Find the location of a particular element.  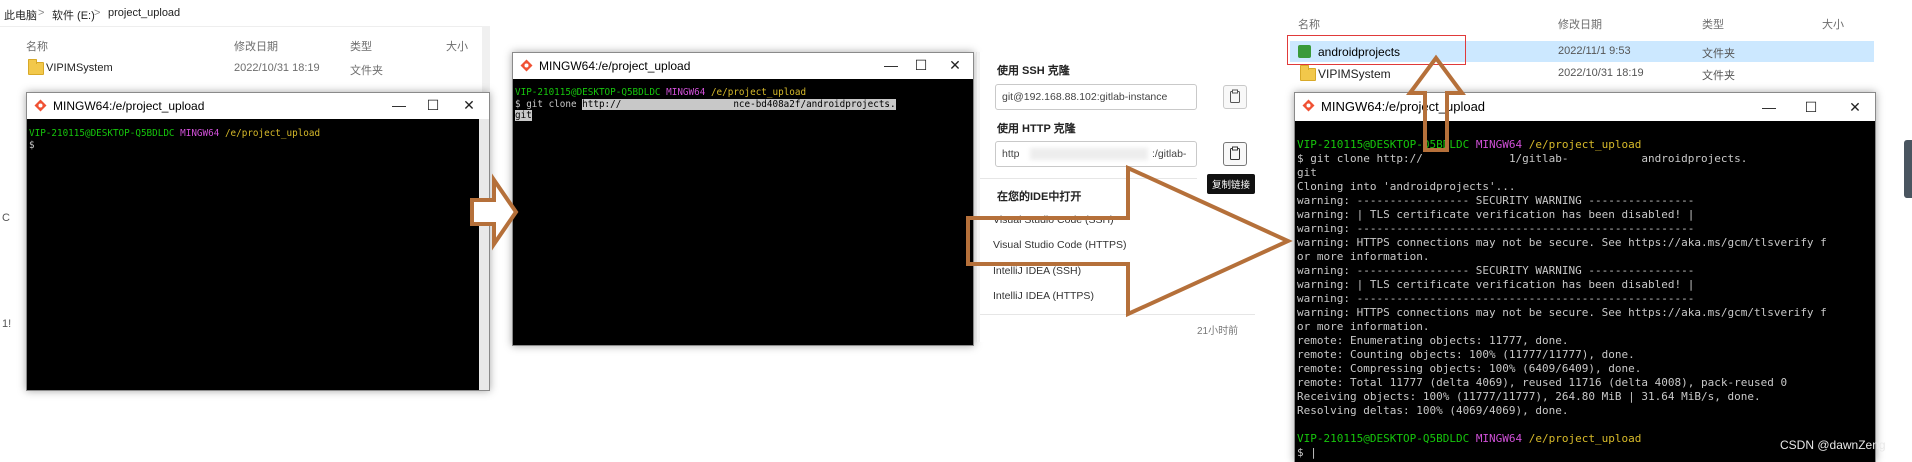

watermark: CSDN @dawnZeng is located at coordinates (1833, 445).